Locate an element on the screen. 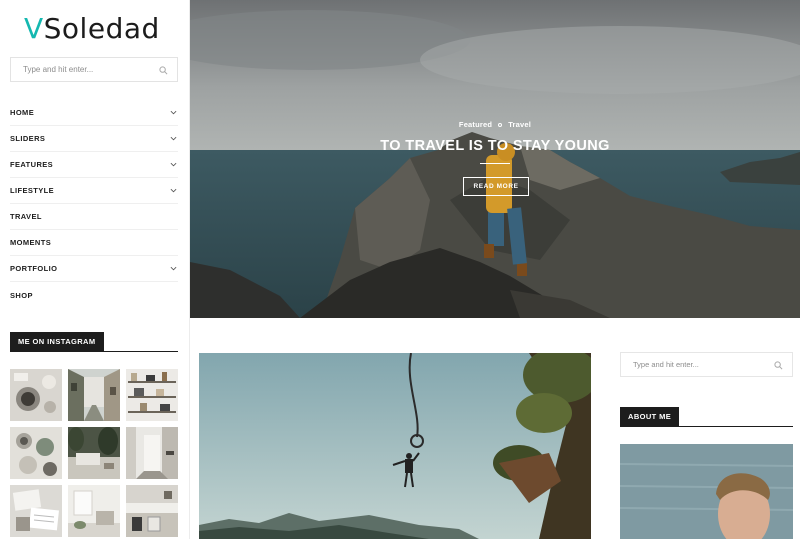  instagram-grid is located at coordinates (94, 453).